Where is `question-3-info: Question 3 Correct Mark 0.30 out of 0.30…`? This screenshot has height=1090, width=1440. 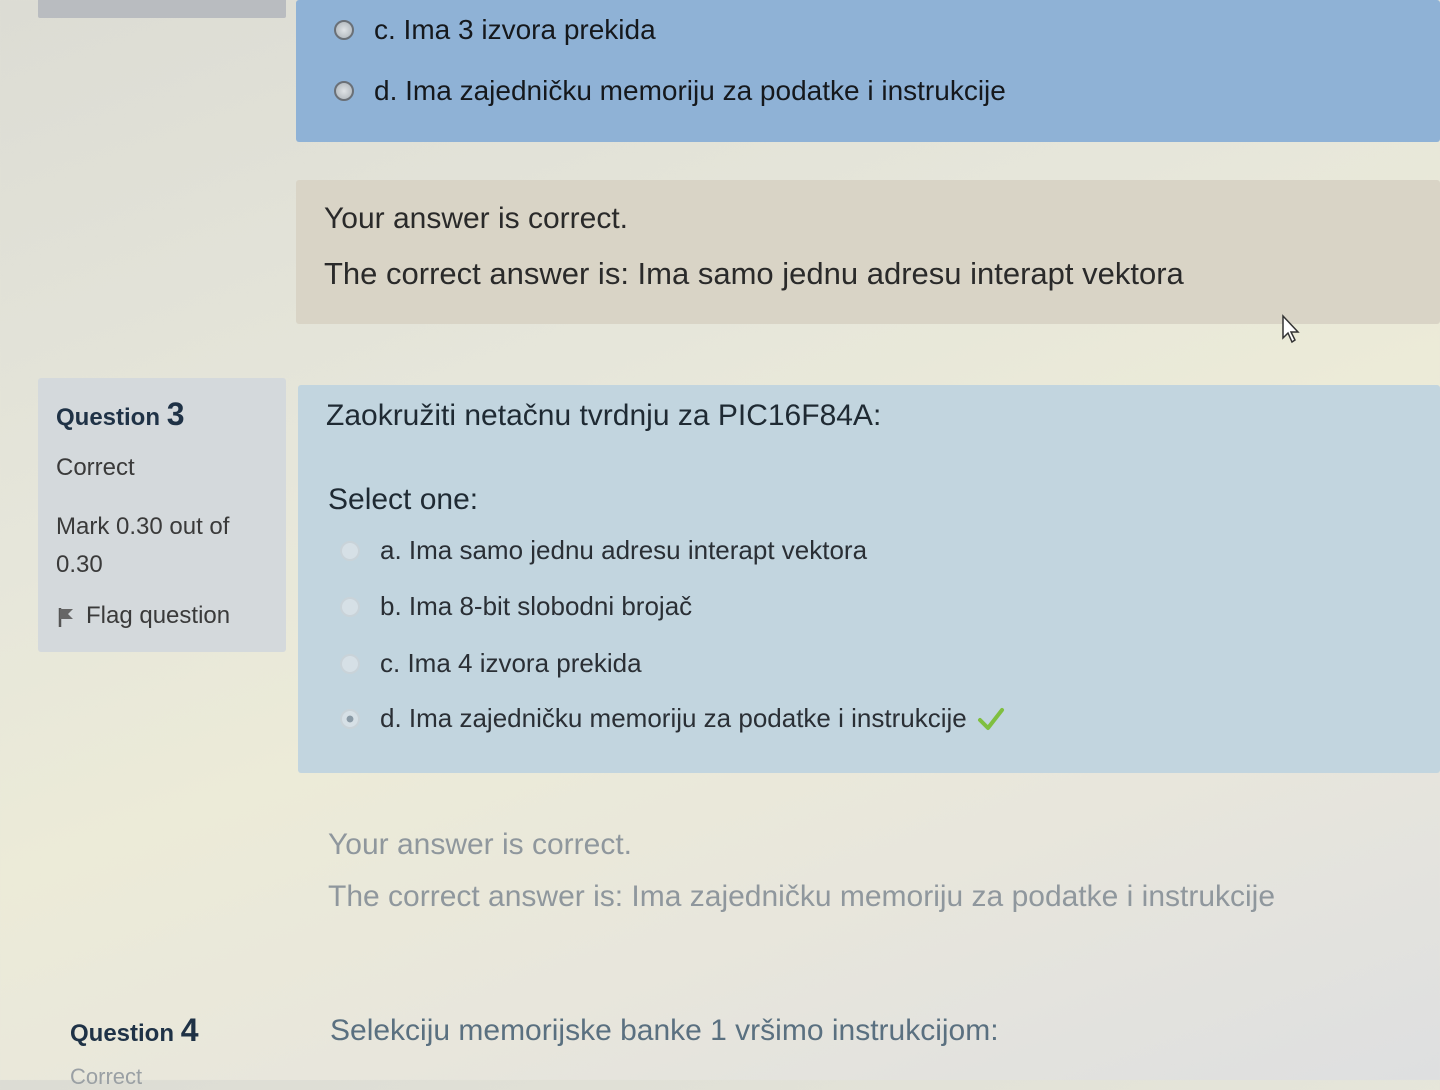
question-3-info: Question 3 Correct Mark 0.30 out of 0.30… is located at coordinates (162, 515).